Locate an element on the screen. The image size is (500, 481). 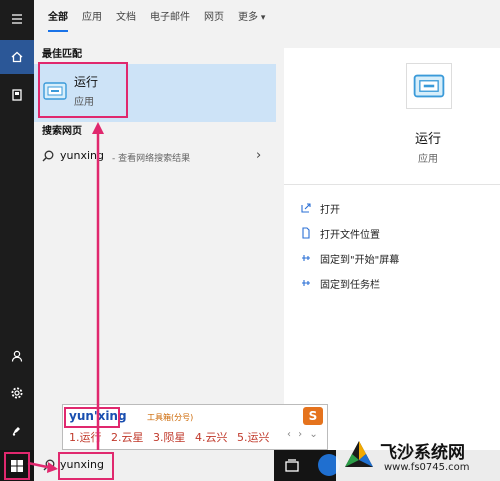
start-button is located at coordinates (17, 465).